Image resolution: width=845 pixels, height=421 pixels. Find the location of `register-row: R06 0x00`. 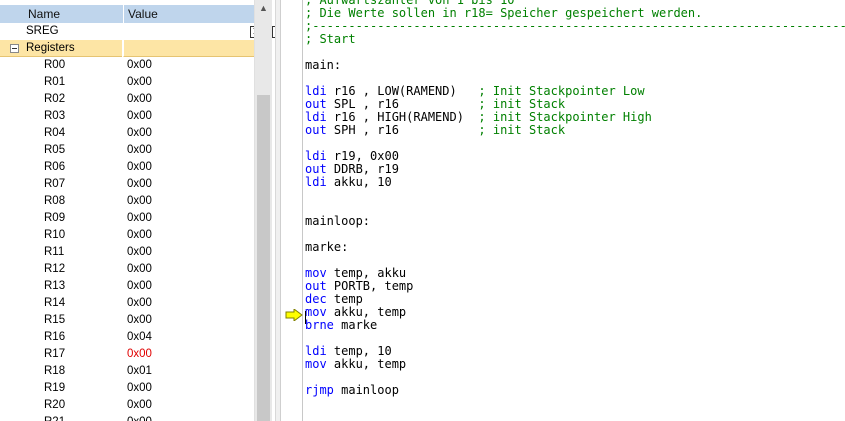

register-row: R06 0x00 is located at coordinates (127, 167).